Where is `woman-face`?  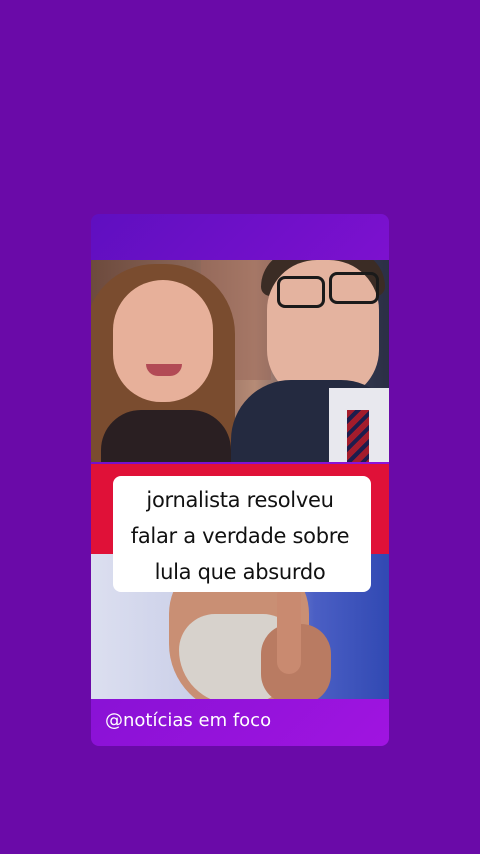
woman-face is located at coordinates (163, 341).